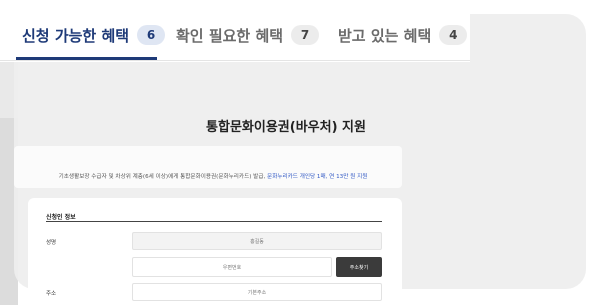 This screenshot has height=305, width=600. Describe the element at coordinates (305, 35) in the screenshot. I see `tab-count-badge: 7` at that location.